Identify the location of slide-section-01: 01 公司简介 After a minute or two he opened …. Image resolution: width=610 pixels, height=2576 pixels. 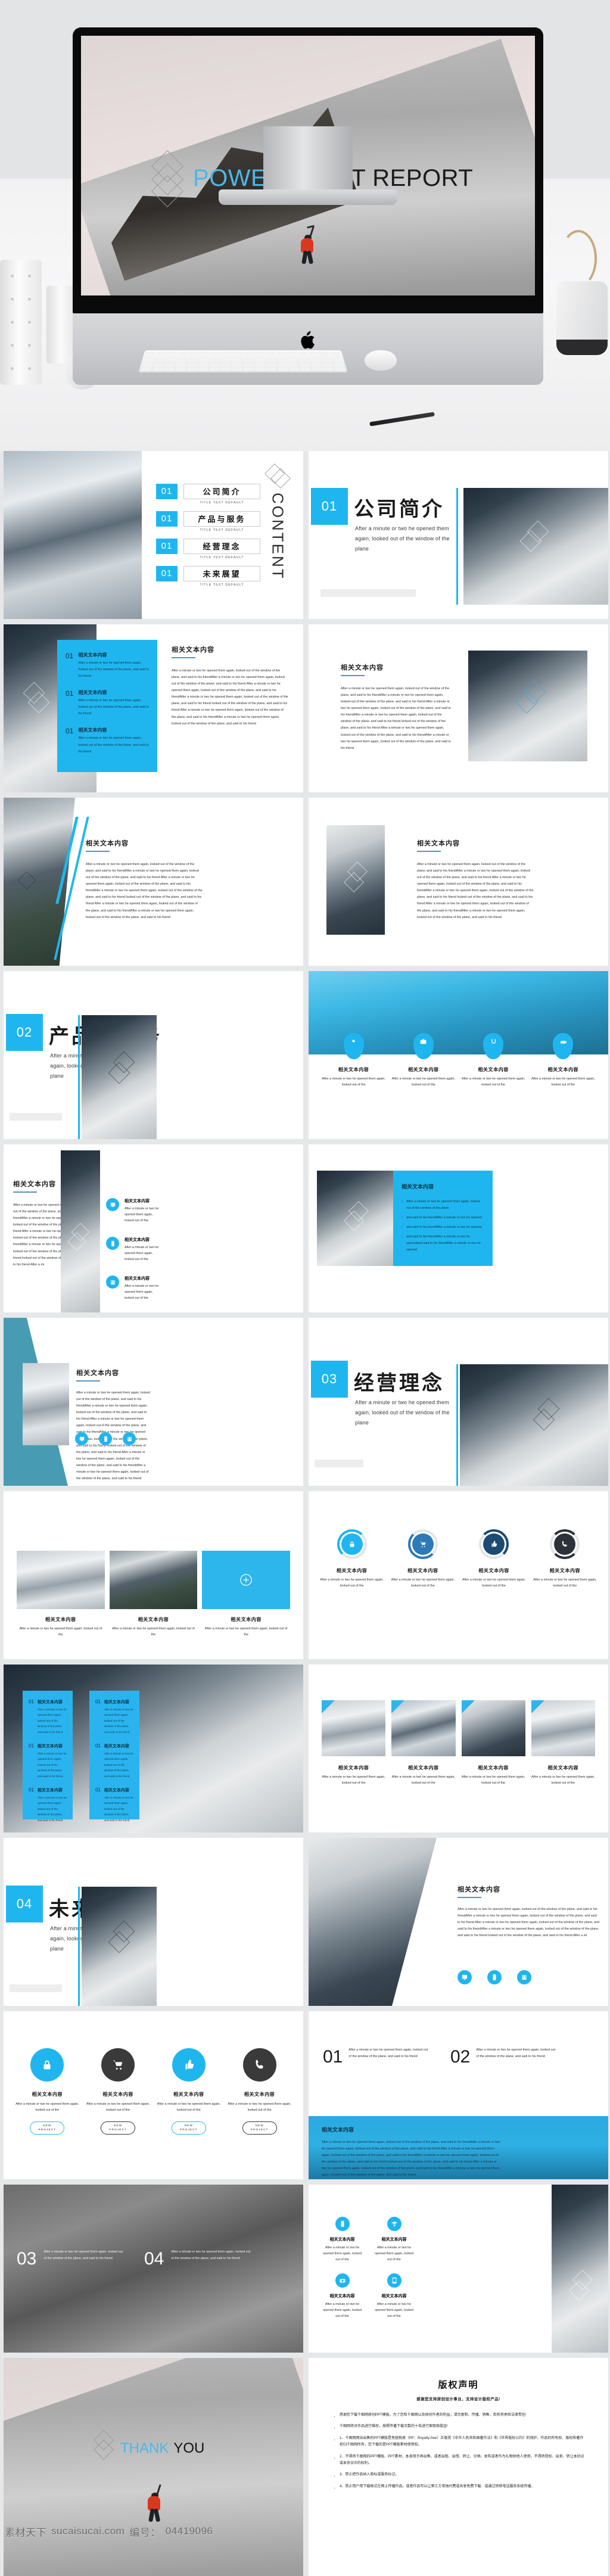
(458, 535).